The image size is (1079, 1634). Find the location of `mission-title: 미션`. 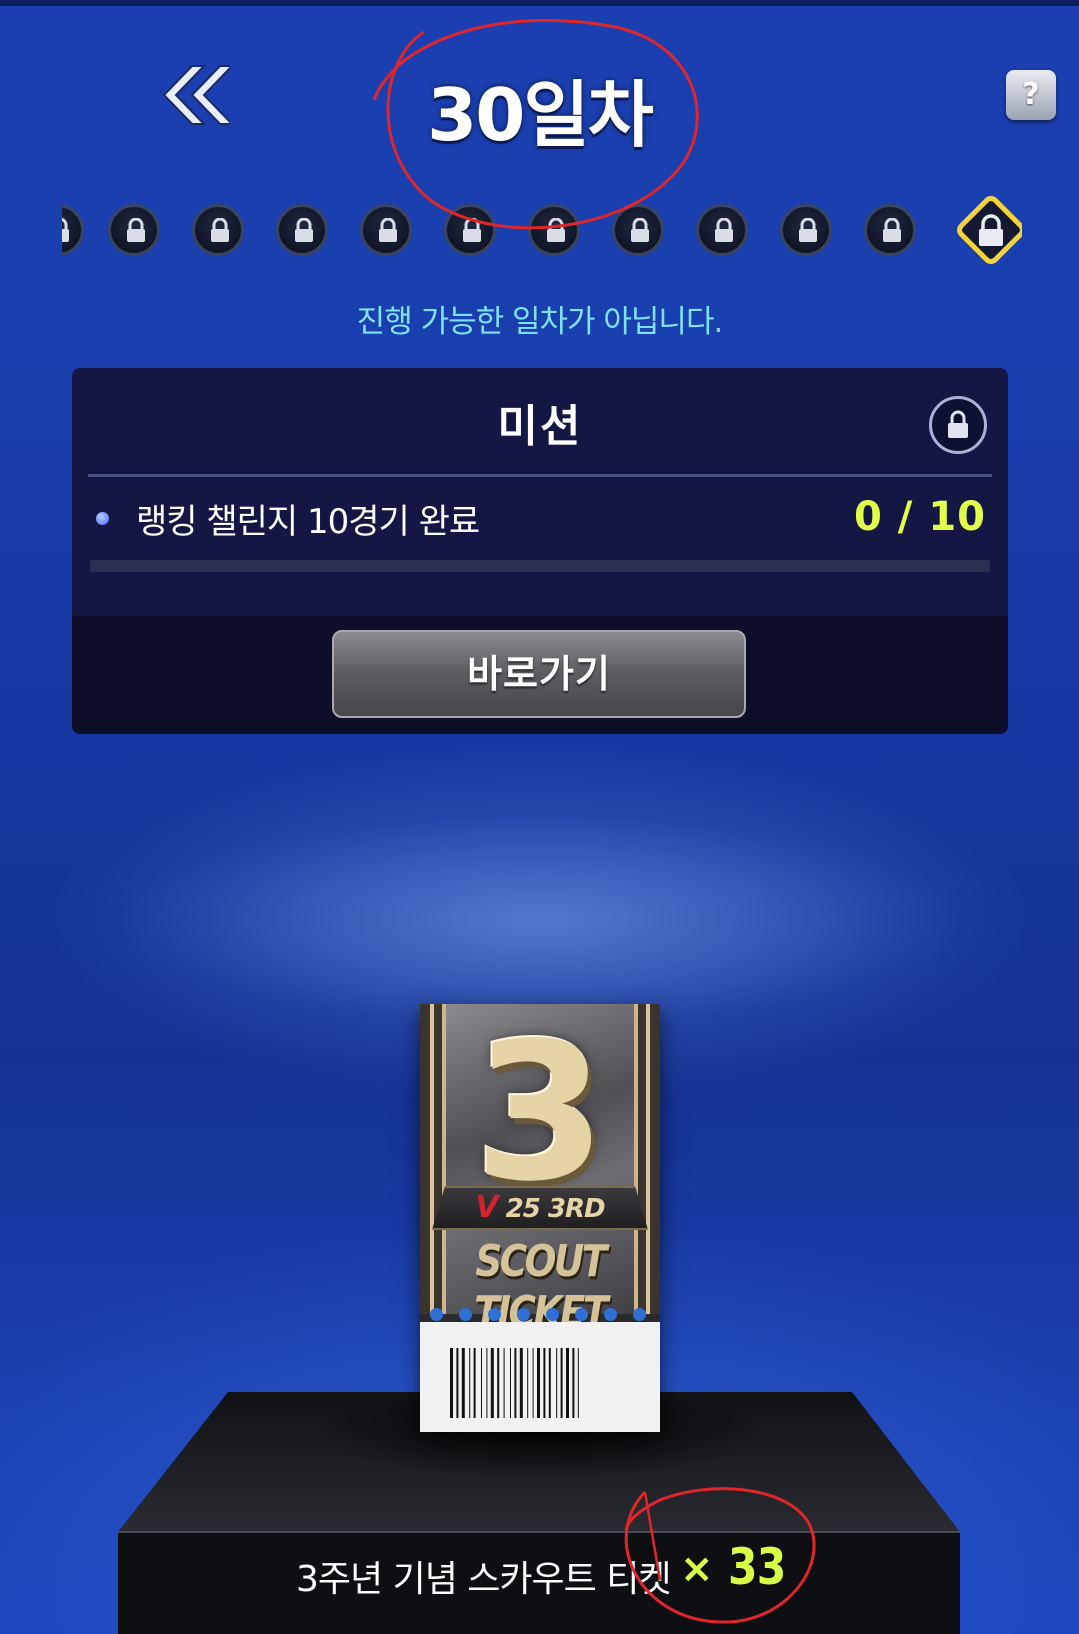

mission-title: 미션 is located at coordinates (540, 426).